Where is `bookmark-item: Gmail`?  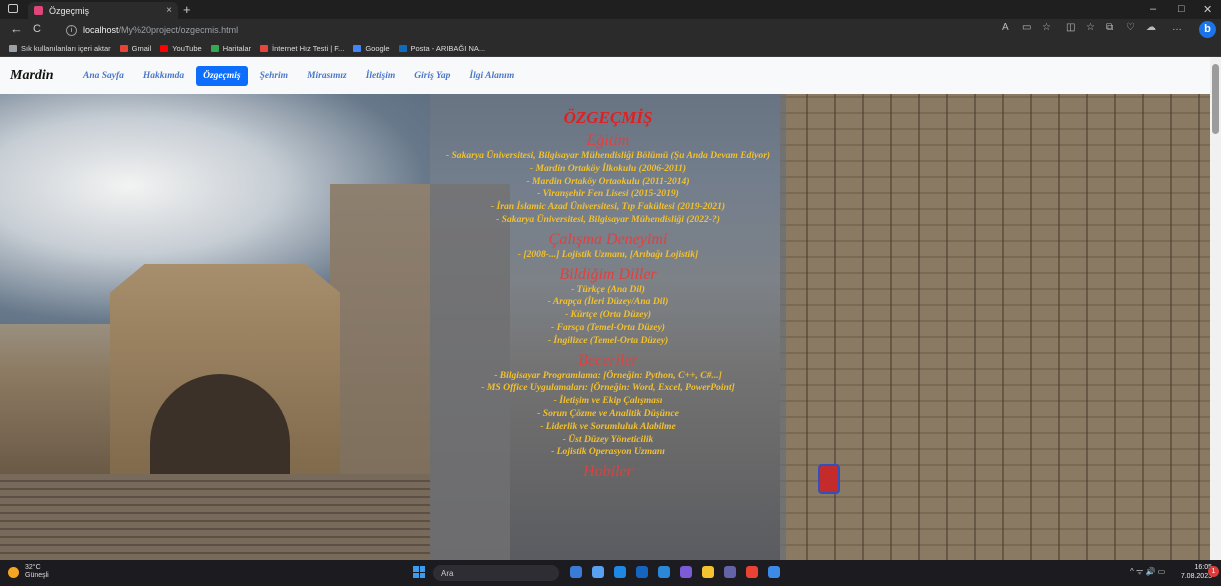 bookmark-item: Gmail is located at coordinates (135, 48).